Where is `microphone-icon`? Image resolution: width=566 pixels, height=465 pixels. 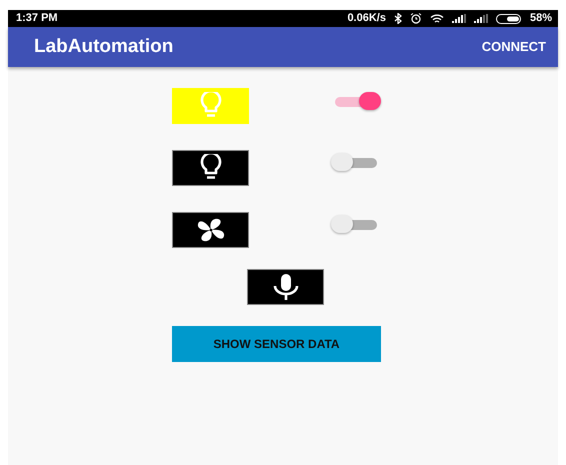 microphone-icon is located at coordinates (285, 287).